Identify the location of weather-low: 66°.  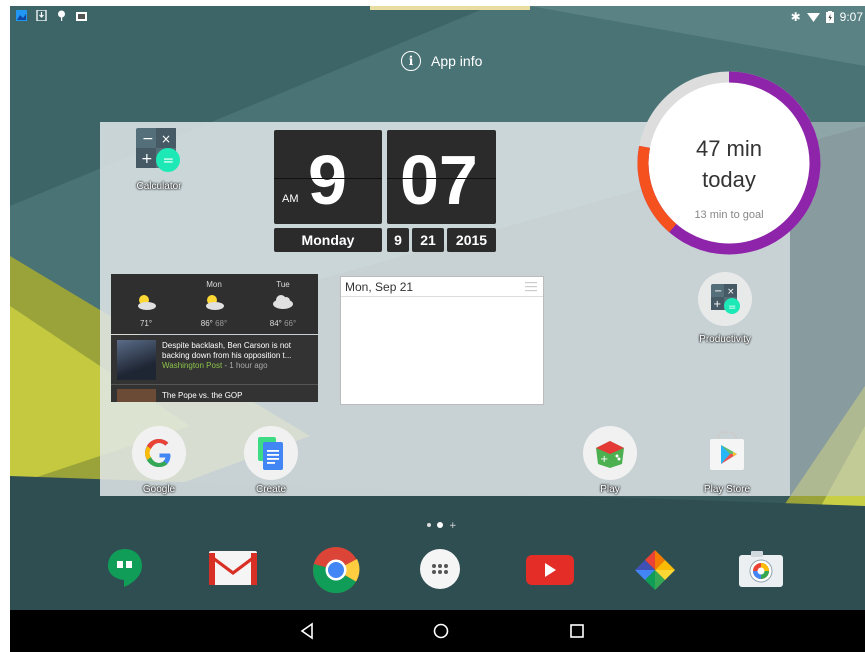
(290, 323).